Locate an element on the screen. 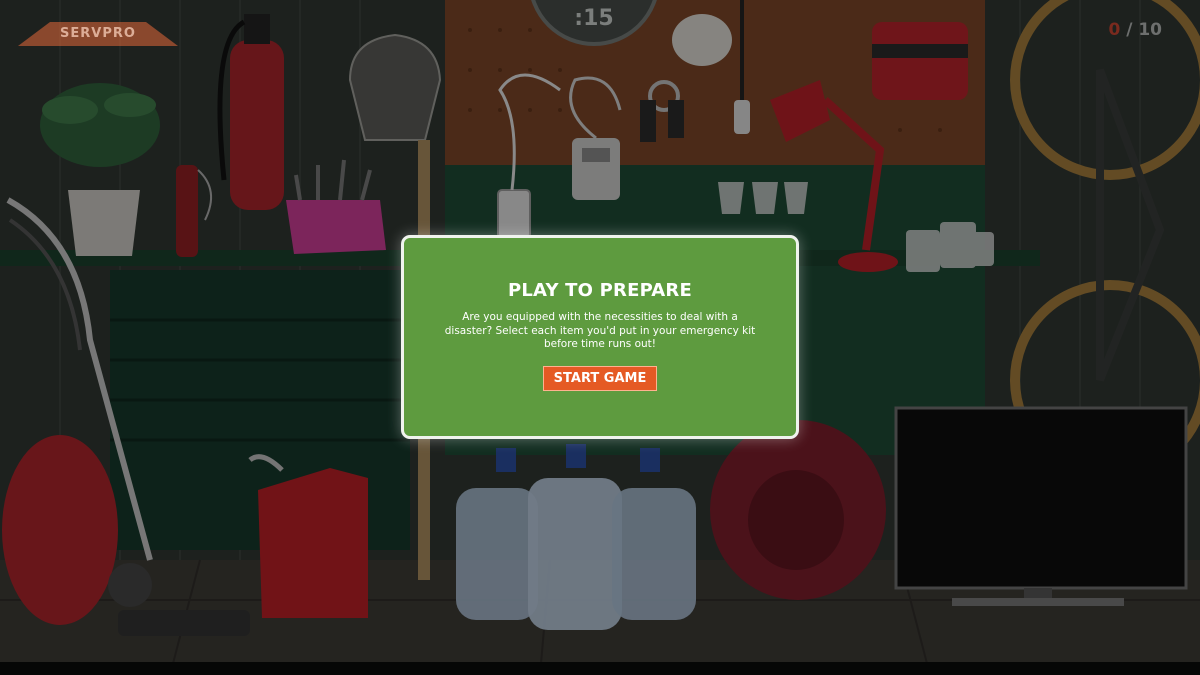 The height and width of the screenshot is (675, 1200). items-found-count: 0 is located at coordinates (1114, 30).